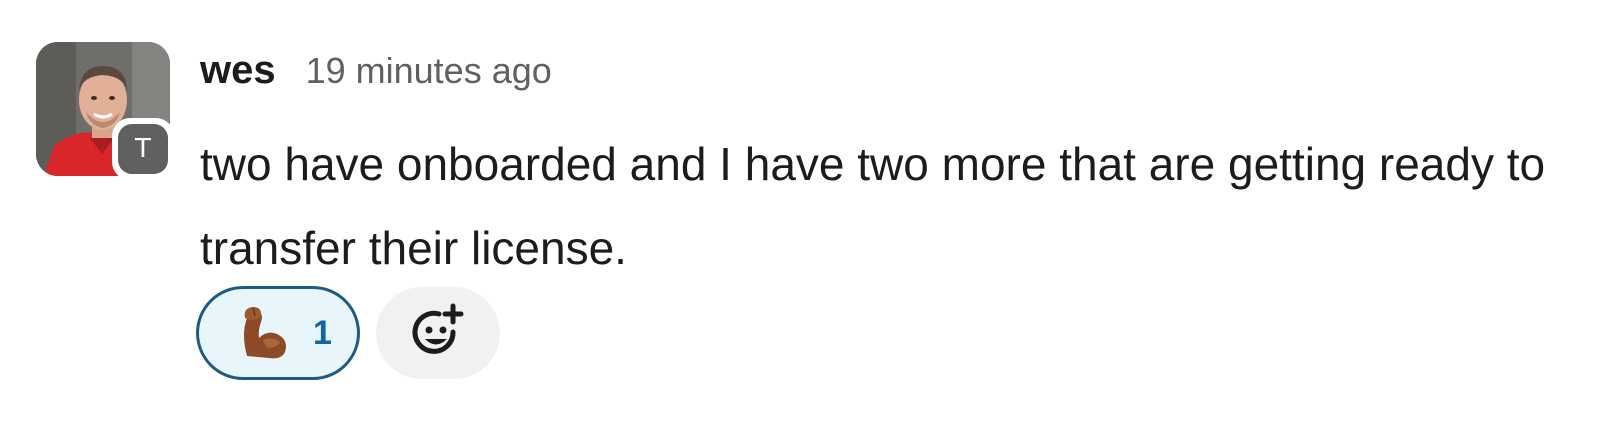 Image resolution: width=1600 pixels, height=424 pixels. What do you see at coordinates (238, 70) in the screenshot?
I see `author-name: wes` at bounding box center [238, 70].